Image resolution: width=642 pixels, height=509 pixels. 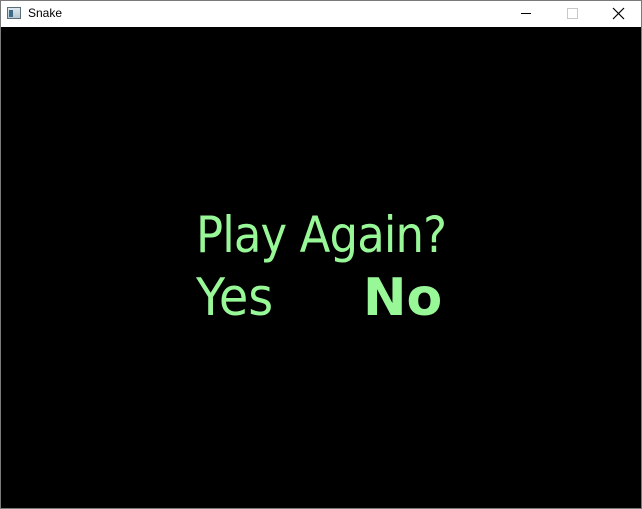 I want to click on title-bar: Snake, so click(x=321, y=13).